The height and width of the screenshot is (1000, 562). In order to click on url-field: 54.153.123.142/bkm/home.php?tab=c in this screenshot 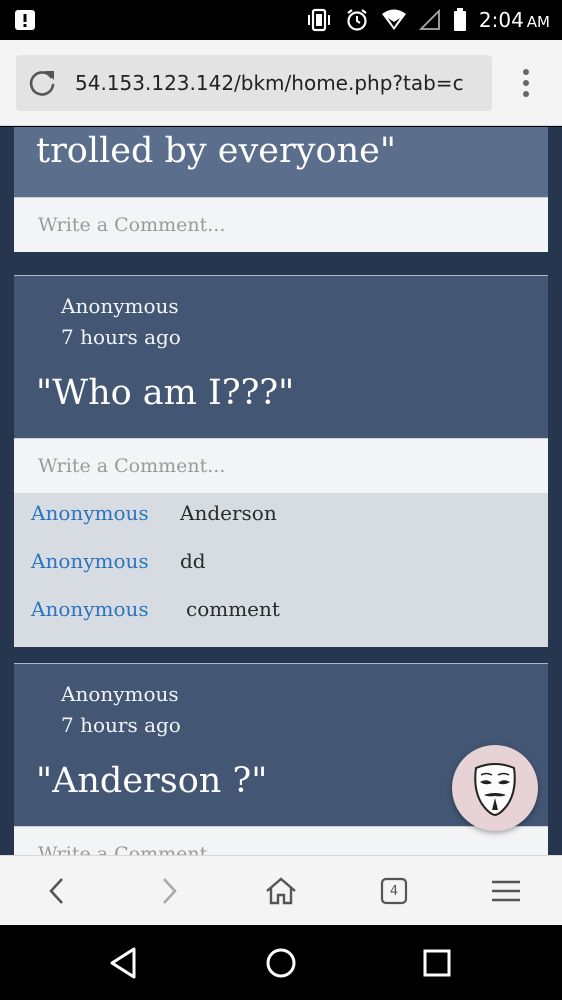, I will do `click(254, 83)`.